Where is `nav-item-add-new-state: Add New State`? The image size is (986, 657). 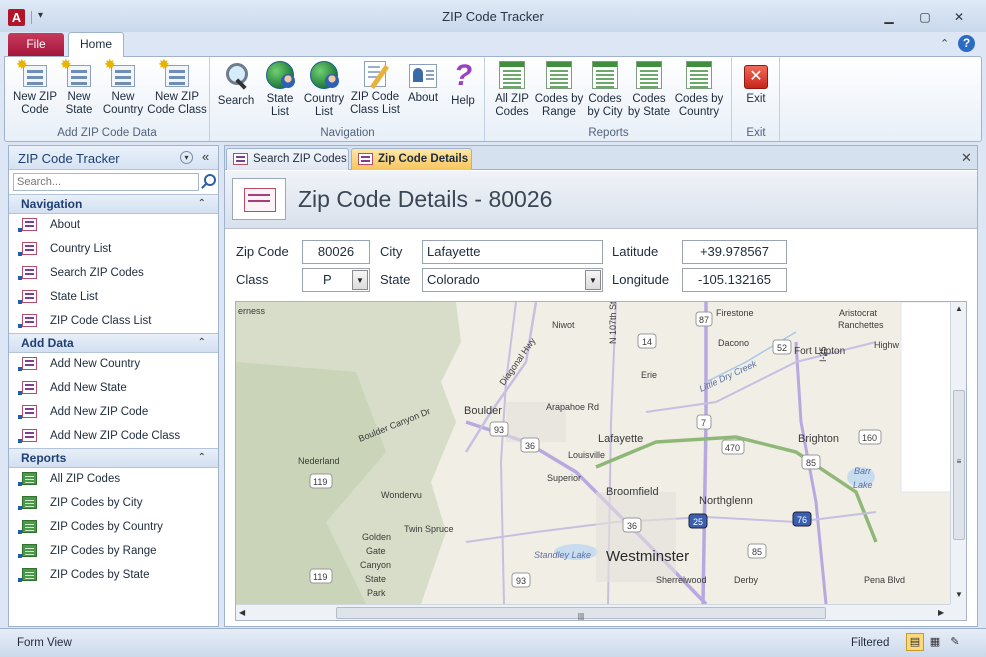 nav-item-add-new-state: Add New State is located at coordinates (113, 388).